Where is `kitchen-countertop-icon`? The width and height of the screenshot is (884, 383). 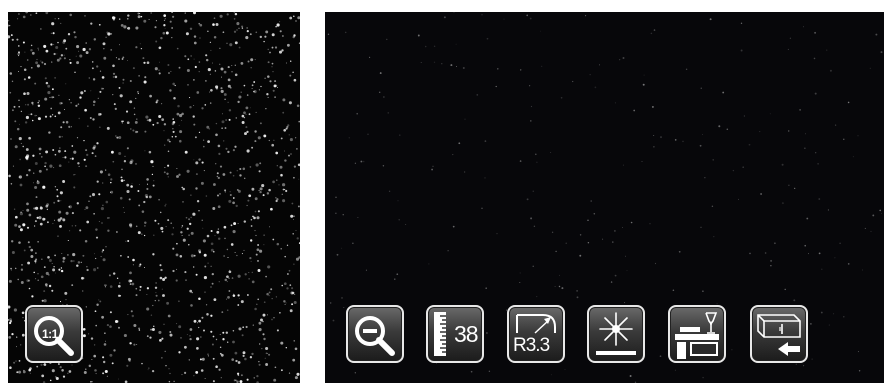
kitchen-countertop-icon is located at coordinates (697, 335).